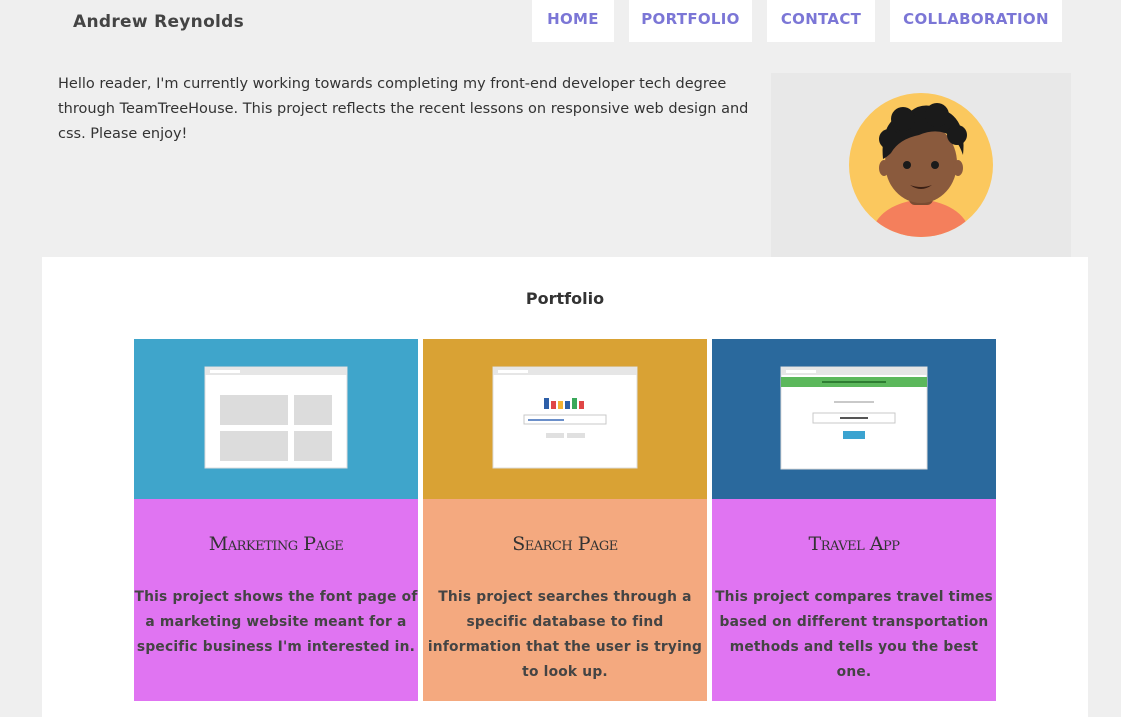  I want to click on avatar-container, so click(921, 165).